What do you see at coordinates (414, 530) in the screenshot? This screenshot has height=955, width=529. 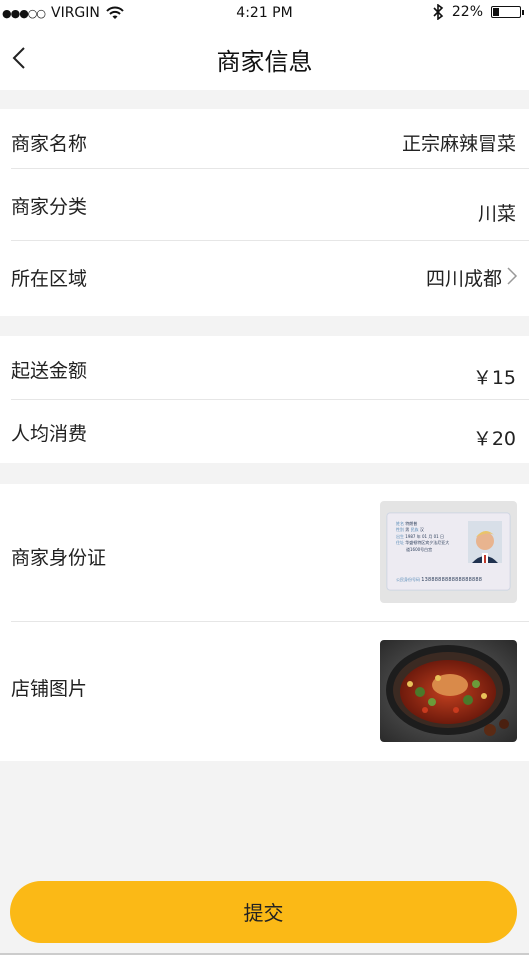 I see `id-ethnicity-label: 民族` at bounding box center [414, 530].